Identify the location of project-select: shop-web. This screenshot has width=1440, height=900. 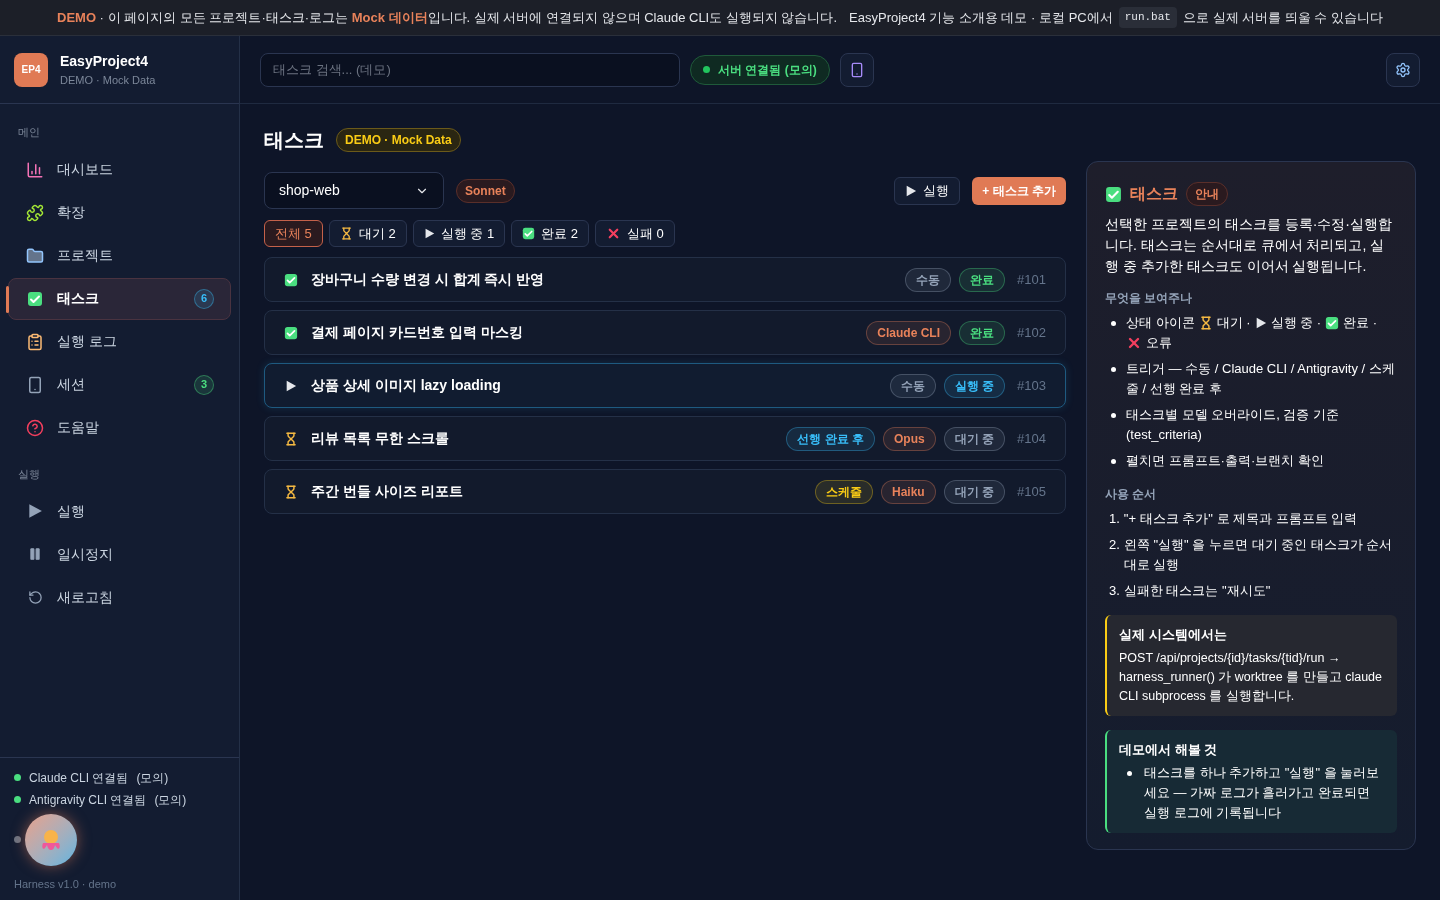
(354, 190).